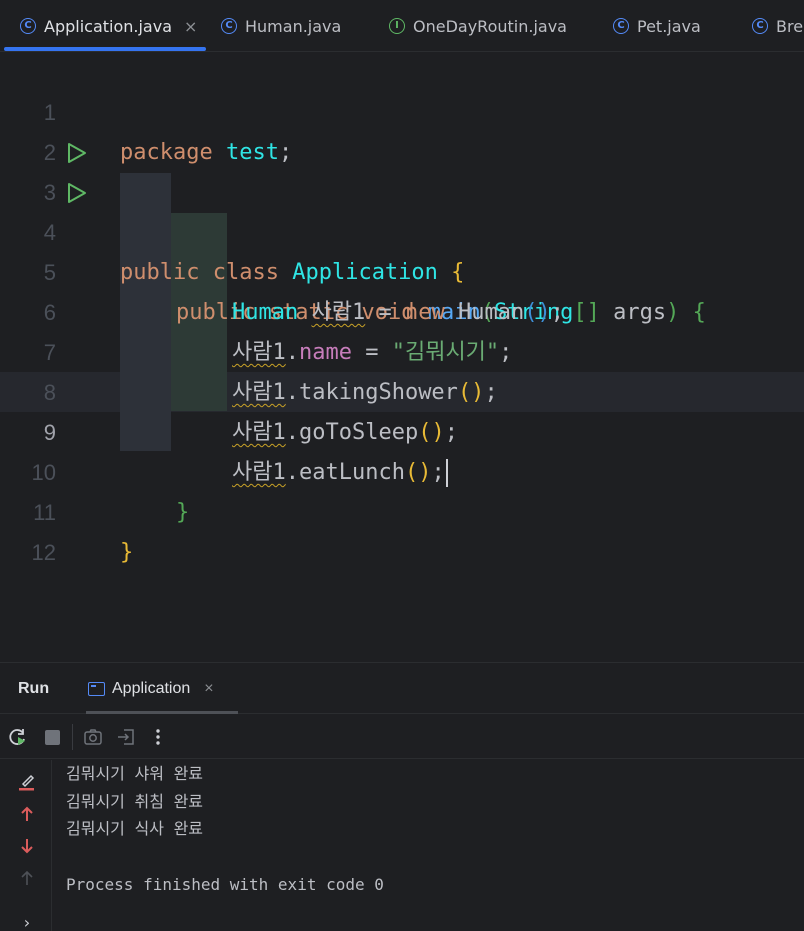  Describe the element at coordinates (402, 688) in the screenshot. I see `run-tool-window-header: Run Application ×` at that location.